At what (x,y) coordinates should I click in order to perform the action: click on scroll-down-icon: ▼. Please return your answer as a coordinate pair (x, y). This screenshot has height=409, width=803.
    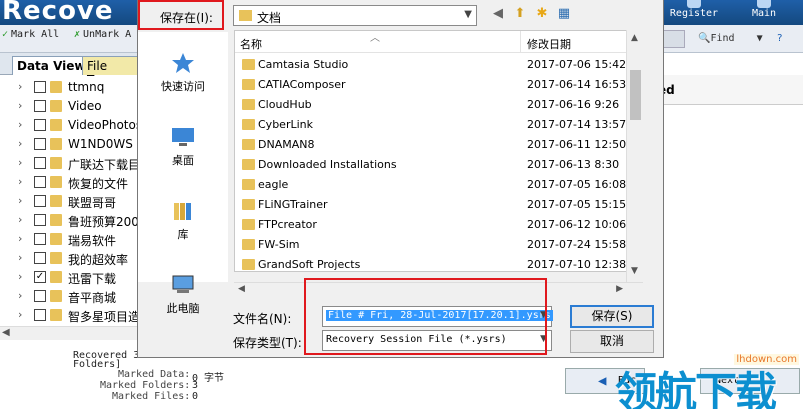
    Looking at the image, I should click on (634, 271).